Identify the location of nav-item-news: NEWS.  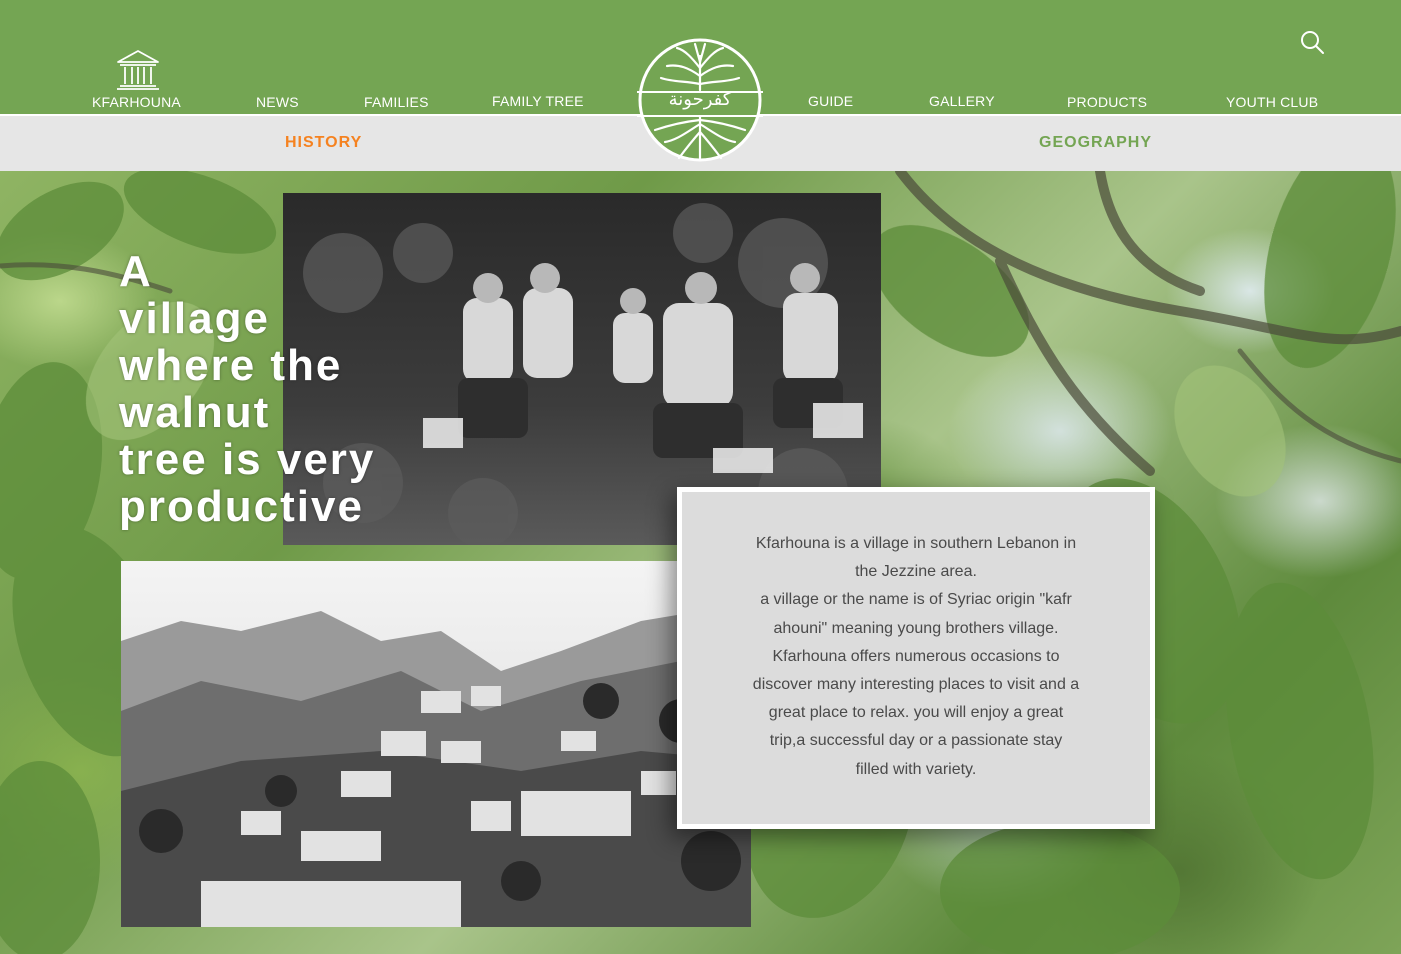
(277, 102).